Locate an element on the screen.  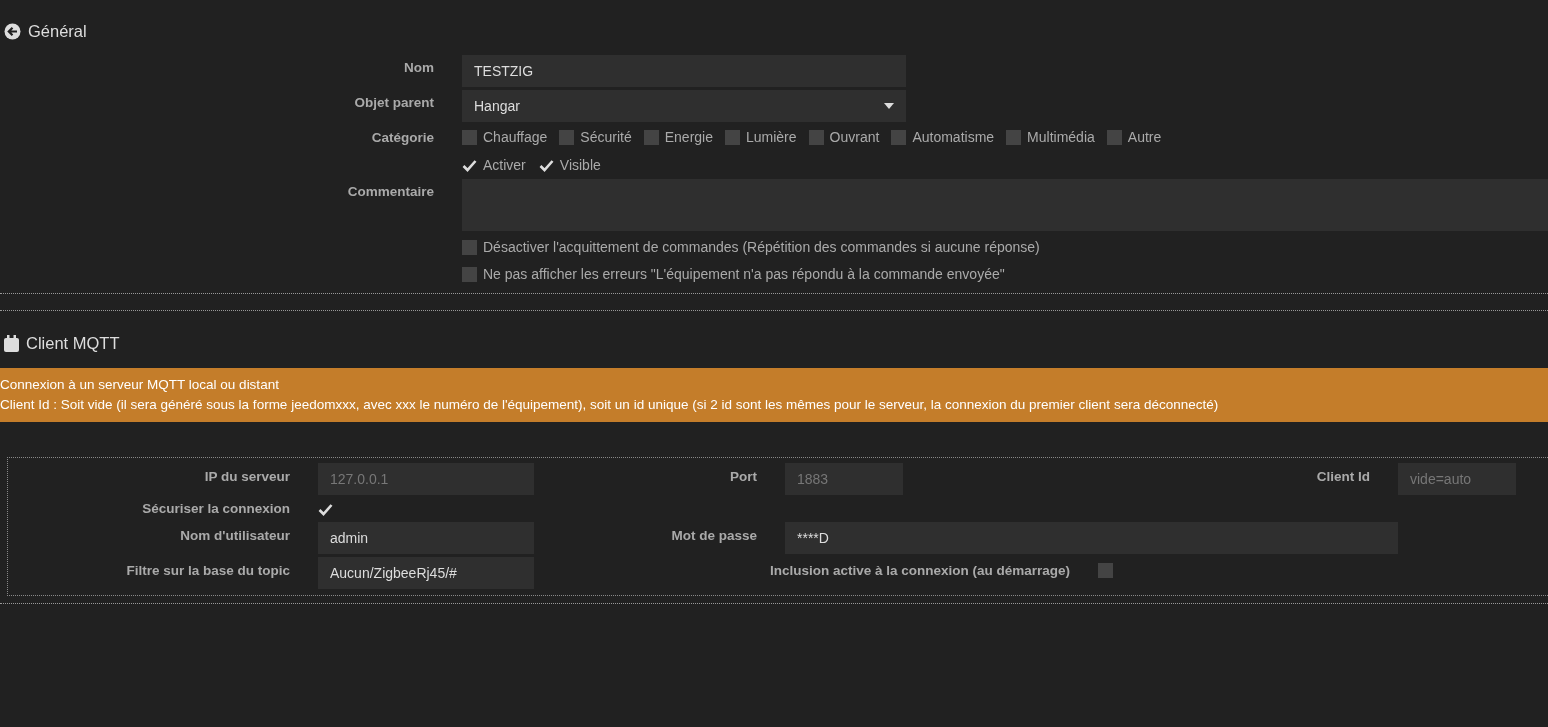
caret-icon is located at coordinates (889, 106).